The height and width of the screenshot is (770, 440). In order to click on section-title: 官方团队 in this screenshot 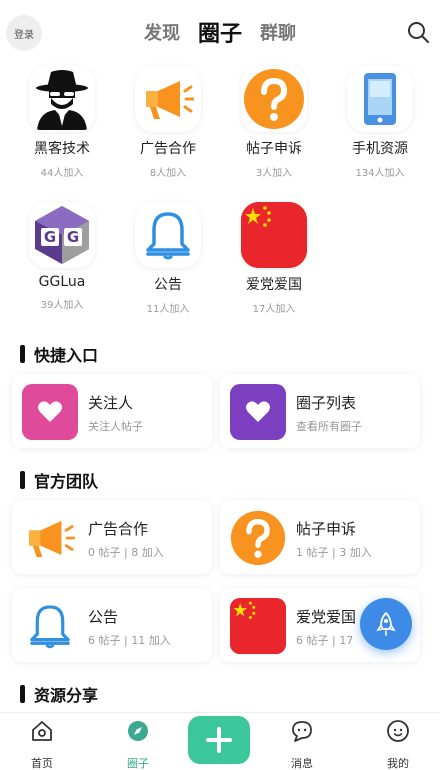, I will do `click(66, 481)`.